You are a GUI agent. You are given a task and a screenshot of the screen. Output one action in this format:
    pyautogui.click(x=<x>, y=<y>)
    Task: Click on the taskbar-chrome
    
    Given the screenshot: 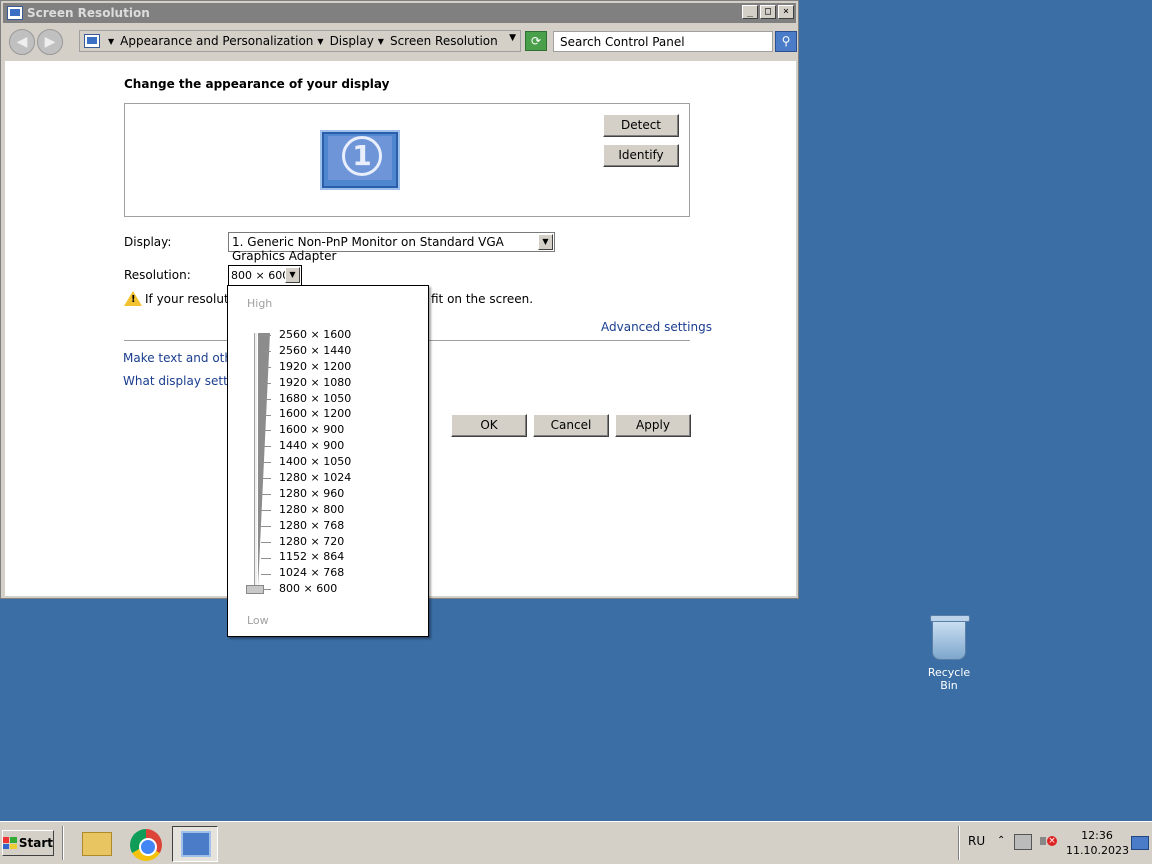 What is the action you would take?
    pyautogui.click(x=145, y=844)
    